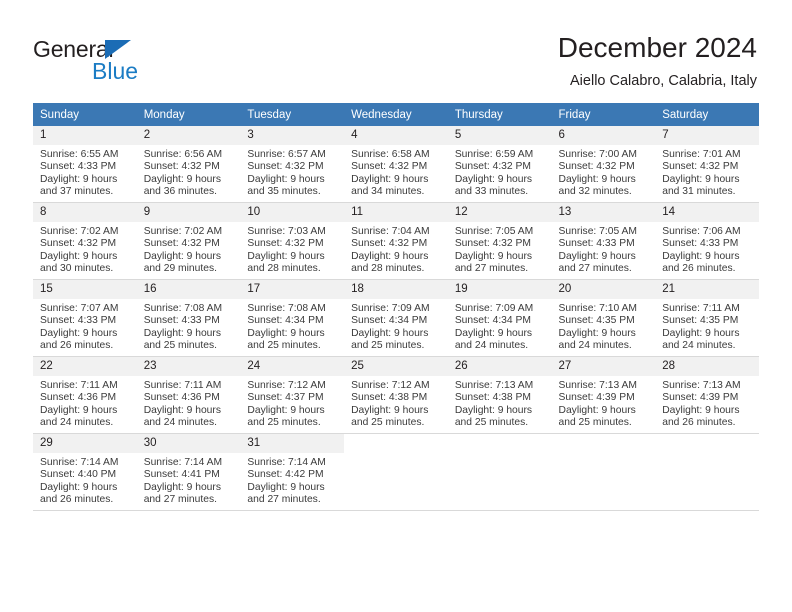  Describe the element at coordinates (115, 71) in the screenshot. I see `logo-text-blue: Blue` at that location.